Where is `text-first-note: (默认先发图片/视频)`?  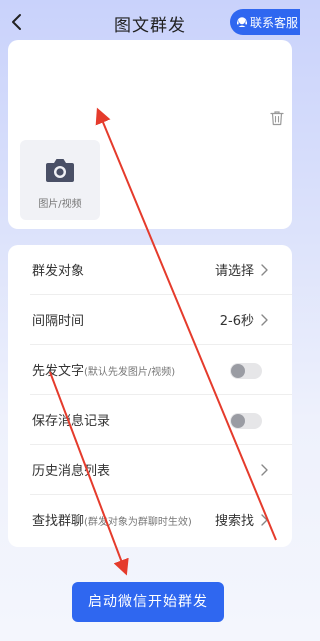 text-first-note: (默认先发图片/视频) is located at coordinates (130, 372).